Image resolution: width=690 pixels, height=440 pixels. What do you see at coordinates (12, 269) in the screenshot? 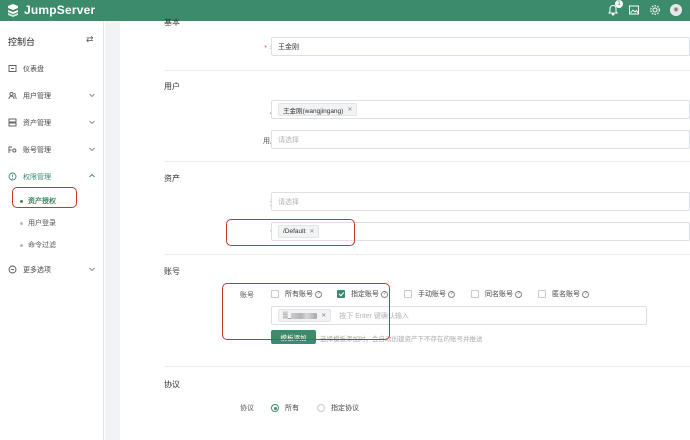
I see `more-icon` at bounding box center [12, 269].